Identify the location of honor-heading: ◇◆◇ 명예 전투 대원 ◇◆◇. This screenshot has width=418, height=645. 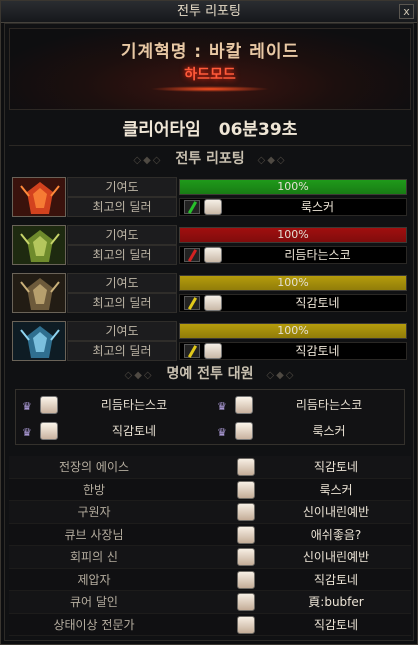
(210, 374).